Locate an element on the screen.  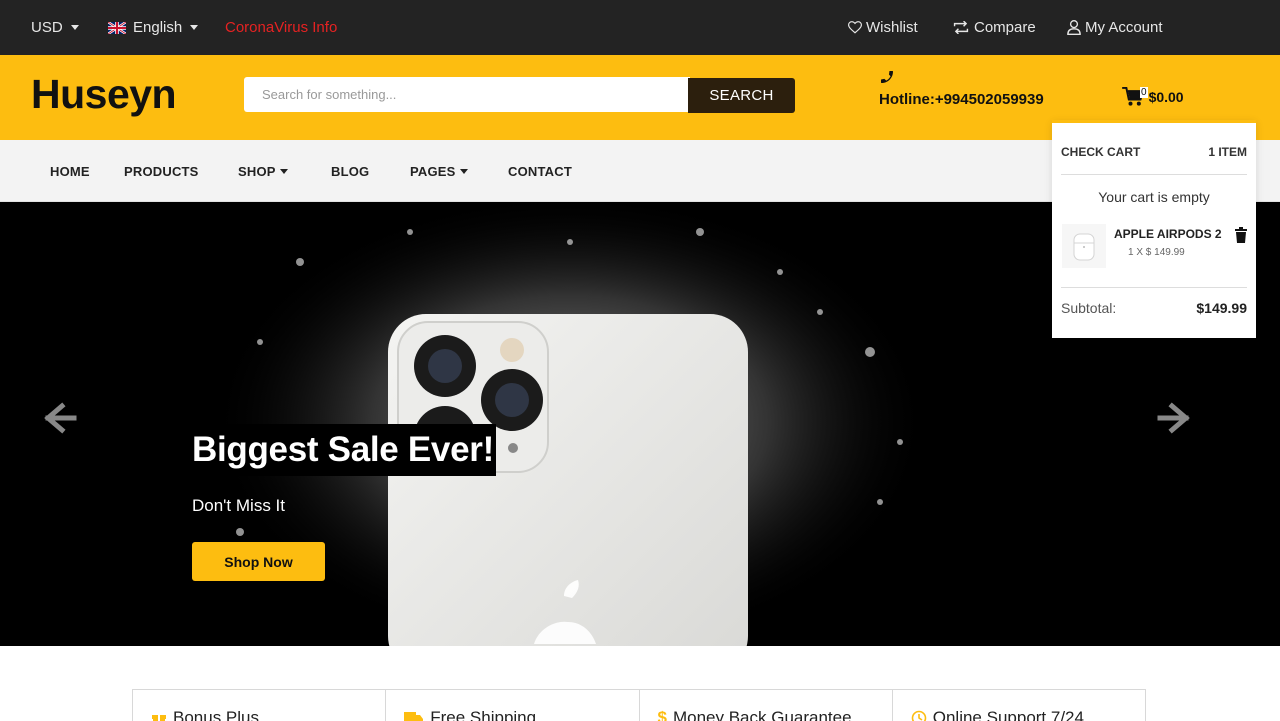
currency-selector: USD is located at coordinates (55, 27).